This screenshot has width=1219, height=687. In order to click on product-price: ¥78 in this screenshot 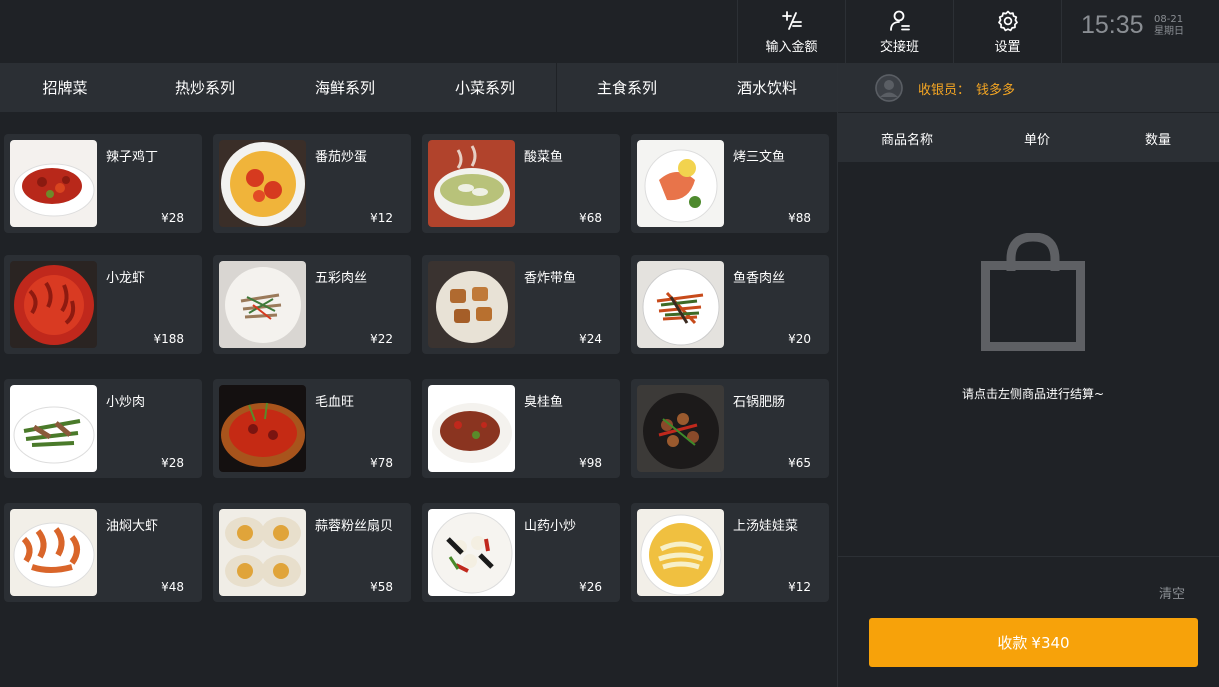, I will do `click(381, 463)`.